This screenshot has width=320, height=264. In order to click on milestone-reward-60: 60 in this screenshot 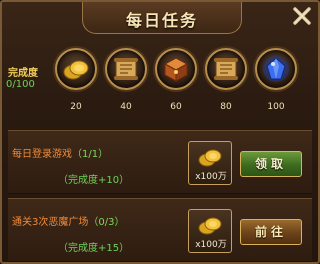, I will do `click(176, 84)`.